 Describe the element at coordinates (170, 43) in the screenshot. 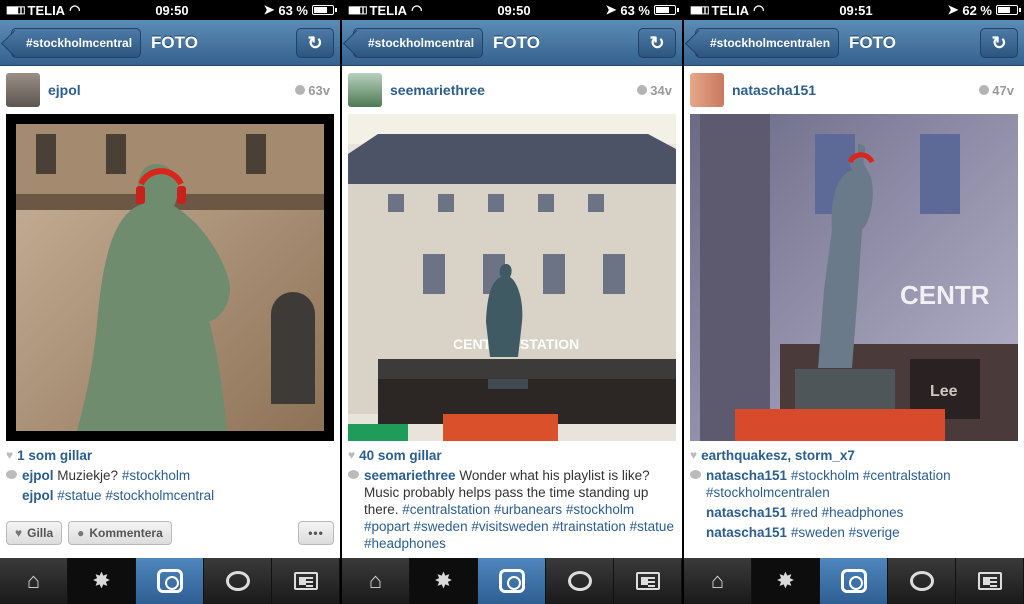

I see `navigation-bar: #stockholmcentral FOTO ↻` at that location.